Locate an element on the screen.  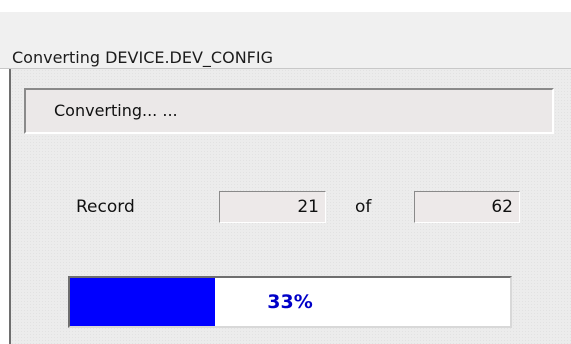
progress-percent-text: 33% is located at coordinates (290, 302).